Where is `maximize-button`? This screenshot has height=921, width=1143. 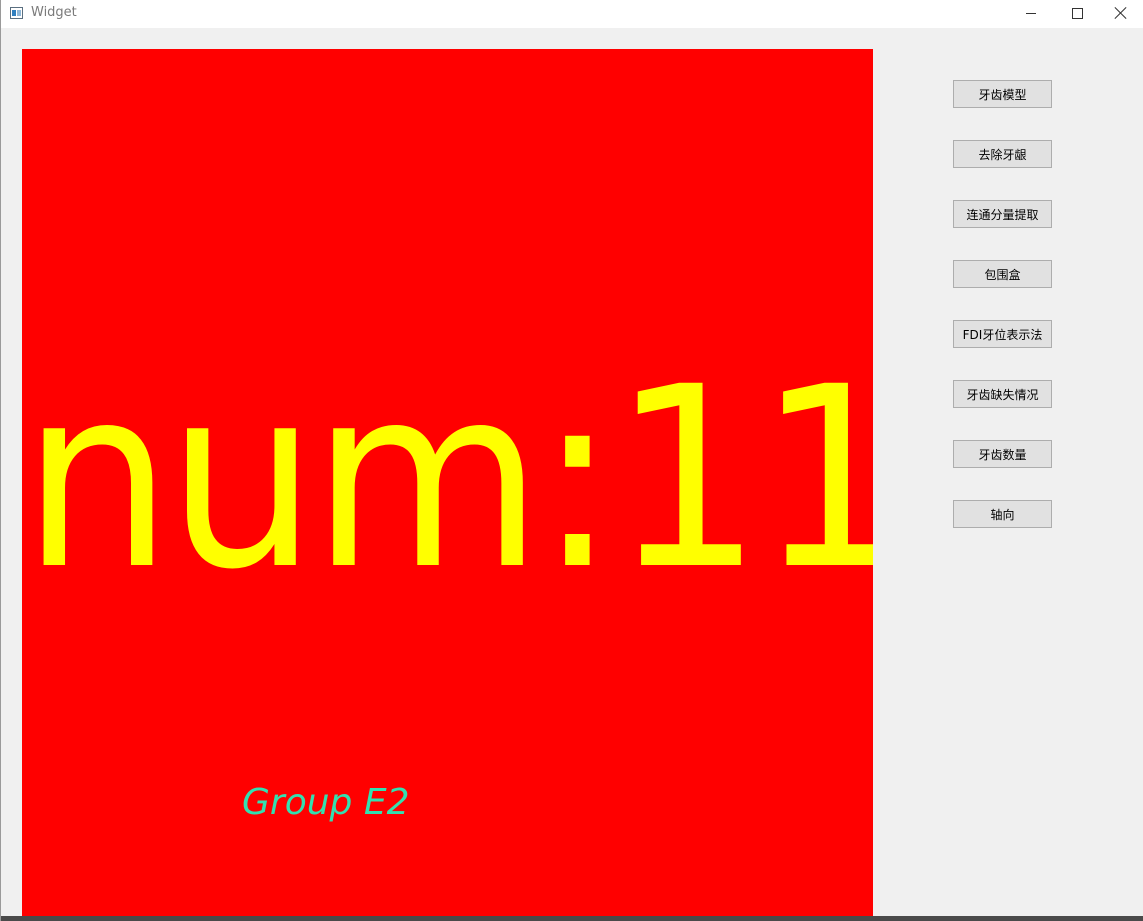 maximize-button is located at coordinates (1076, 14).